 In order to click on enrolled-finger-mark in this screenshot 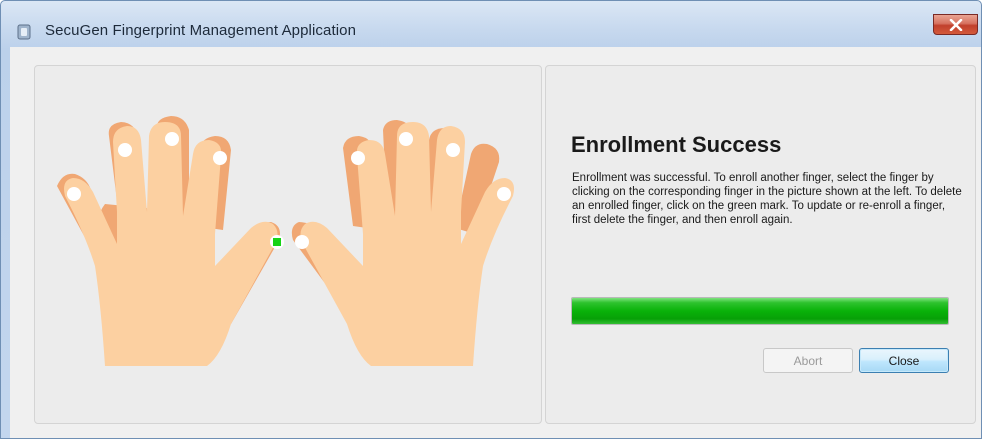, I will do `click(277, 242)`.